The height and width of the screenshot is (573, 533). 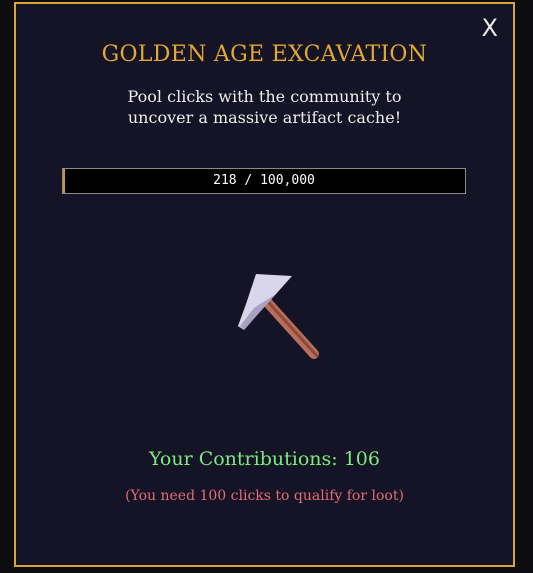 I want to click on subtitle-line-1: Pool clicks with the community to, so click(x=264, y=96).